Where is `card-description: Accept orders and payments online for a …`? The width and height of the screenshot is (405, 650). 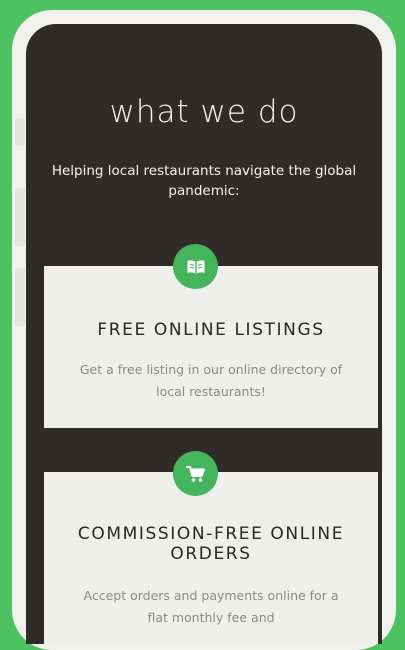 card-description: Accept orders and payments online for a … is located at coordinates (211, 606).